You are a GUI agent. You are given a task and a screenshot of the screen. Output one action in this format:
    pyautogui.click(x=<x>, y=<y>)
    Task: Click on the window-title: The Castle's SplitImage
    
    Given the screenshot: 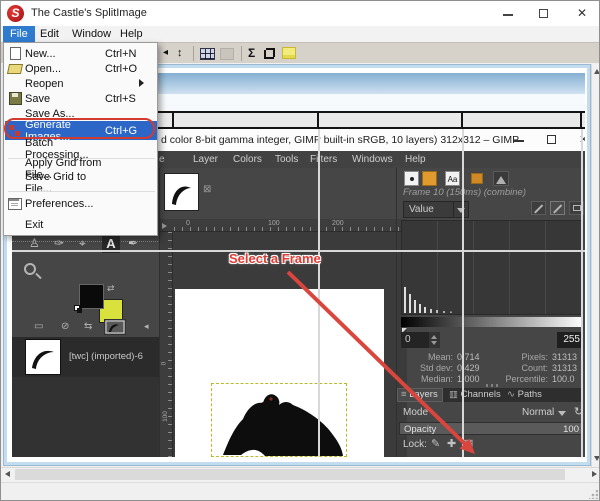 What is the action you would take?
    pyautogui.click(x=89, y=13)
    